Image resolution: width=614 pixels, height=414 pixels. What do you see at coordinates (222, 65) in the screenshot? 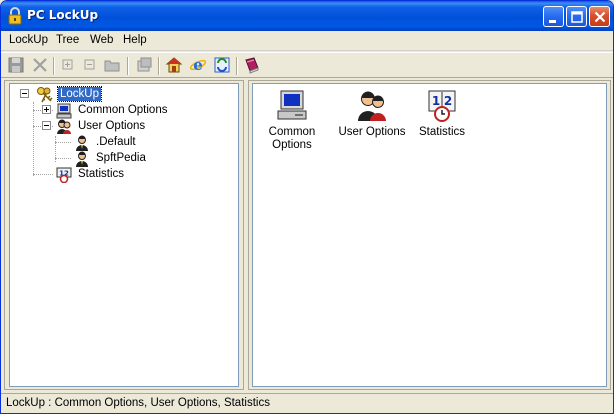
I see `refresh-icon` at bounding box center [222, 65].